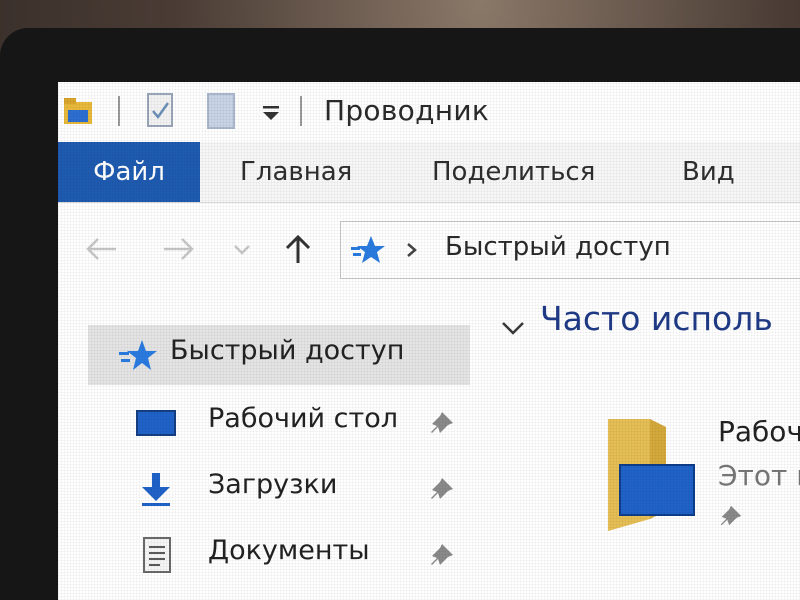  I want to click on tab-home: Главная, so click(296, 172).